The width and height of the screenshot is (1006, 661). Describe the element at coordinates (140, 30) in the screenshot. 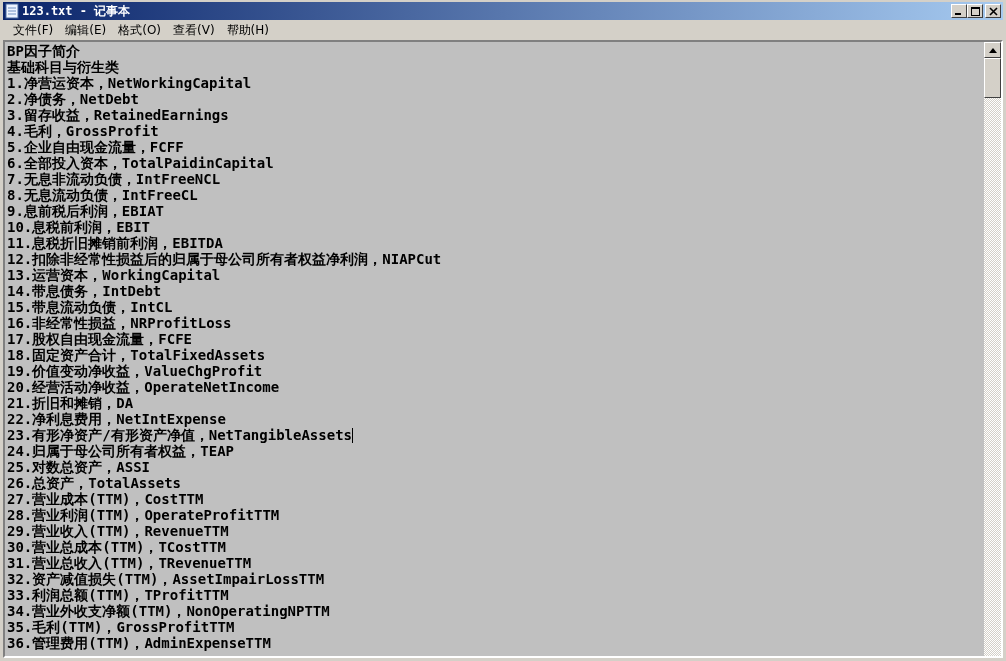

I see `menu-item: 格式(O)` at that location.